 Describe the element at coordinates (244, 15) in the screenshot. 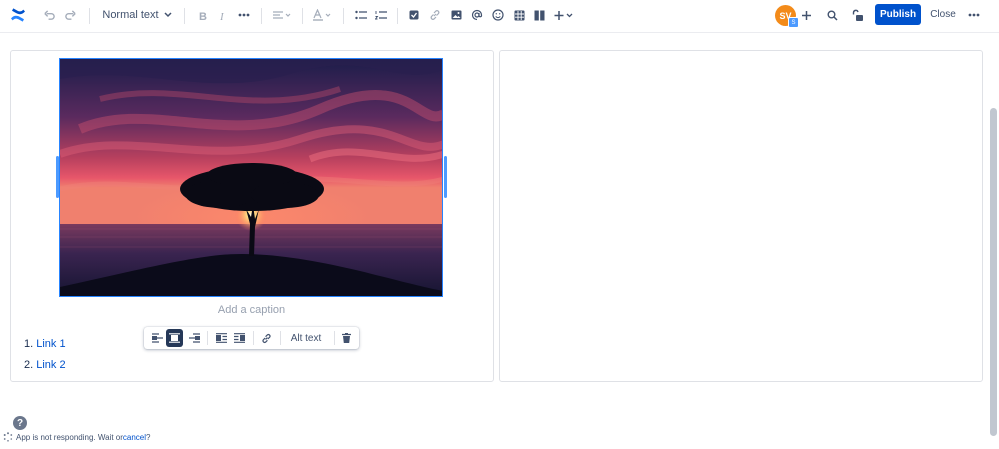

I see `more-formatting-icon` at that location.